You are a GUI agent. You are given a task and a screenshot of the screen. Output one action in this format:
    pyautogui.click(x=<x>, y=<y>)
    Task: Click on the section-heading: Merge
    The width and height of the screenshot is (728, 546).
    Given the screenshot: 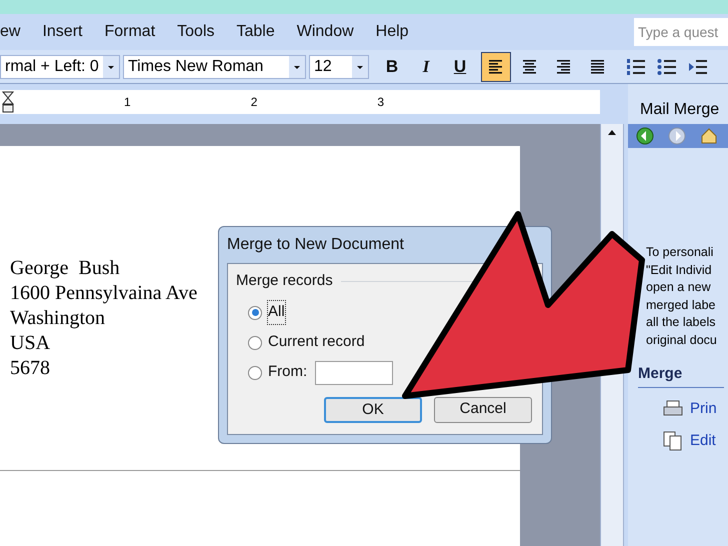 What is the action you would take?
    pyautogui.click(x=681, y=375)
    